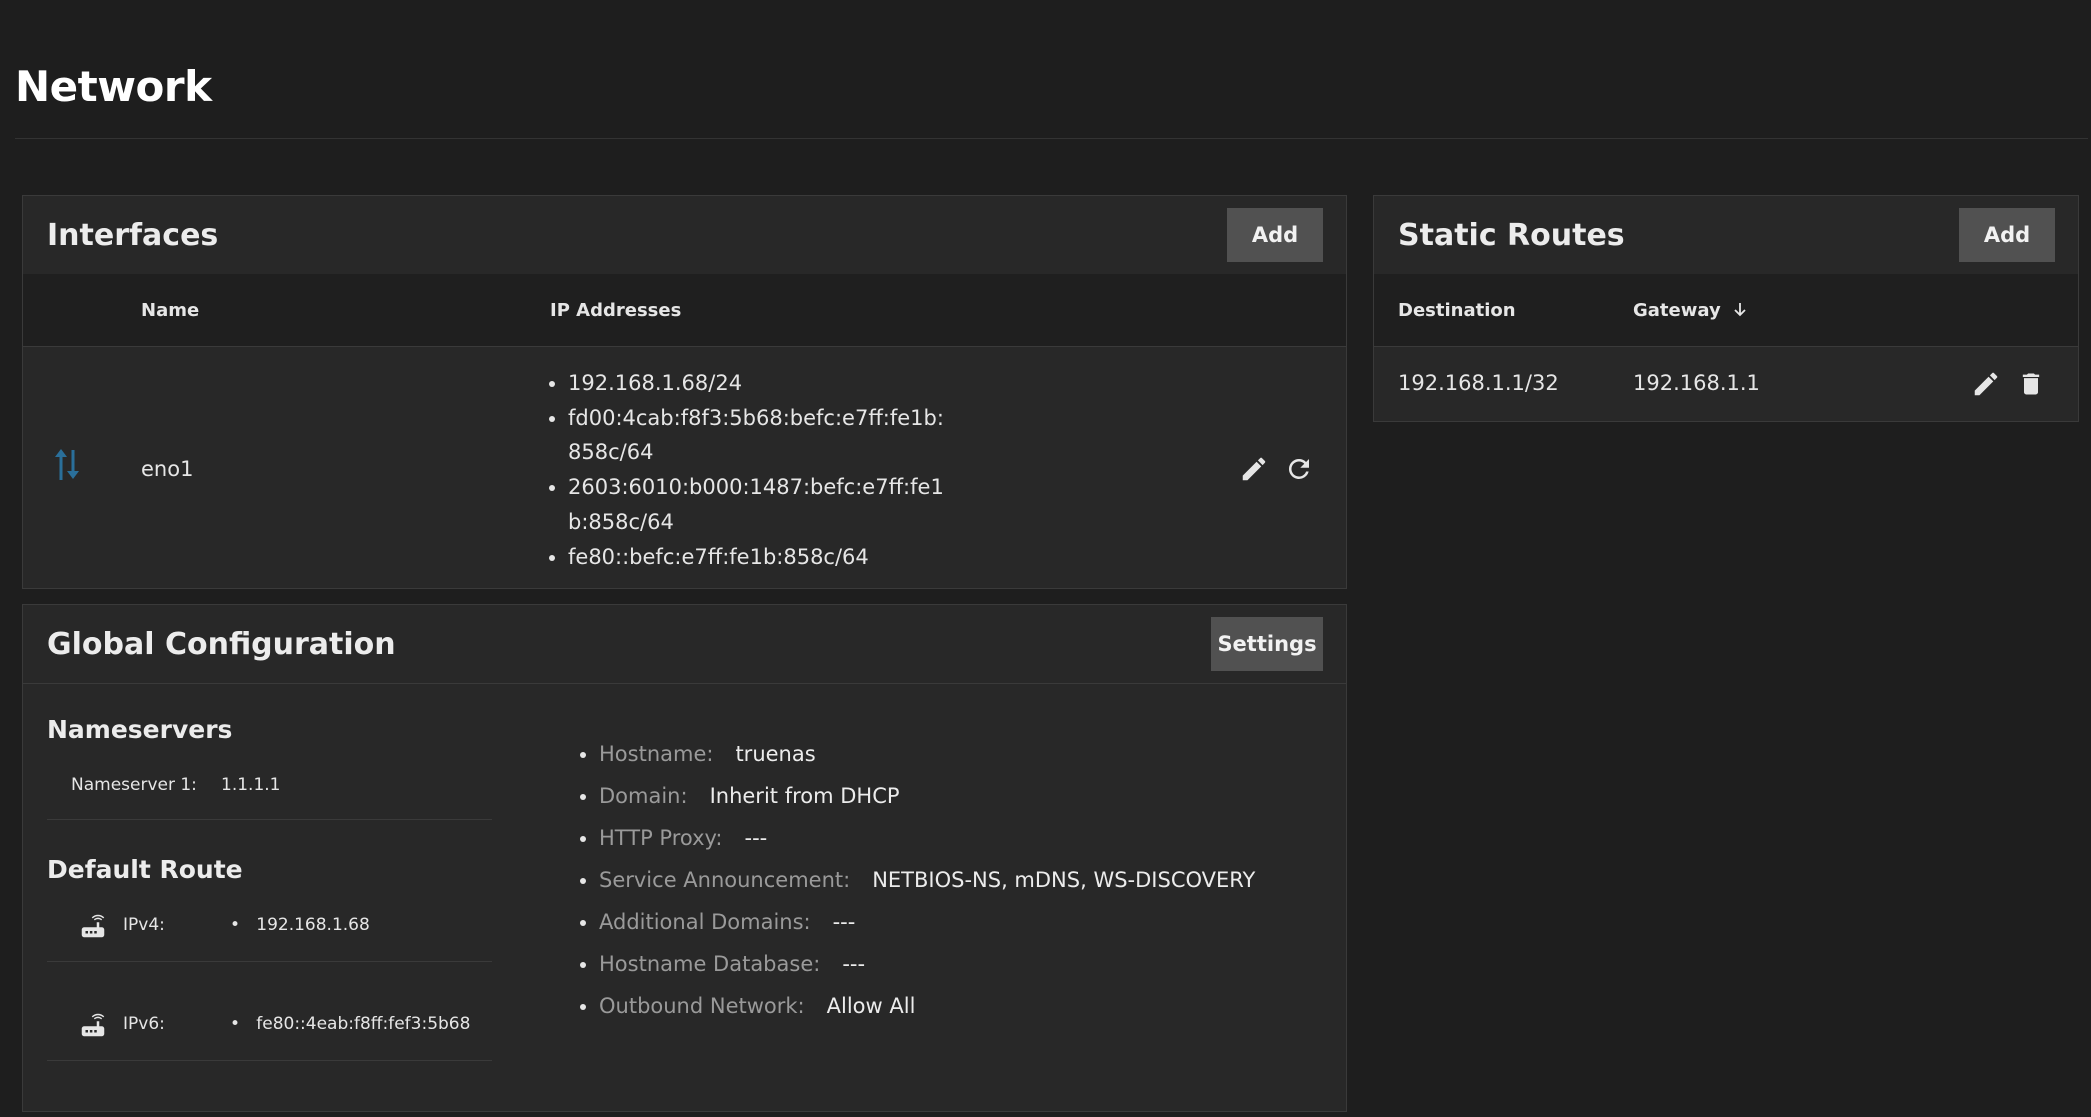  What do you see at coordinates (927, 922) in the screenshot?
I see `list-item: Additional Domains: ---` at bounding box center [927, 922].